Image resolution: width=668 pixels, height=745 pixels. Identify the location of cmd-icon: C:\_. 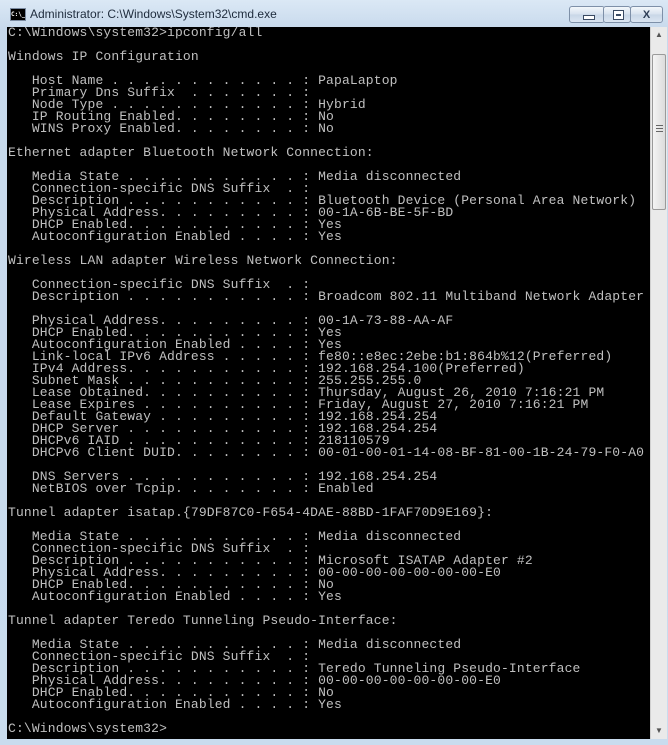
(18, 14).